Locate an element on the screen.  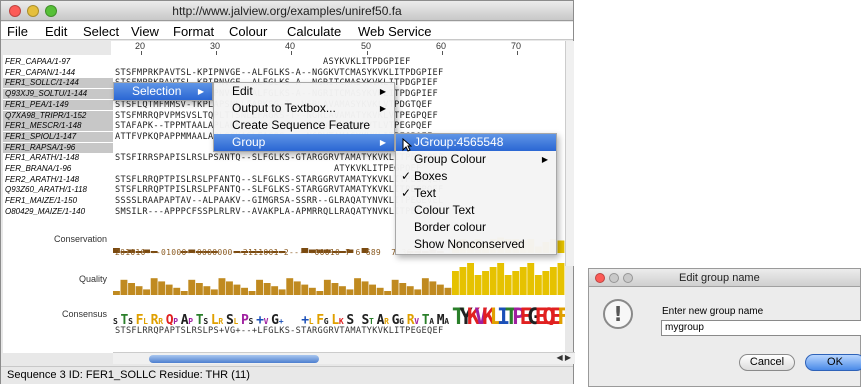
dialog-minimize-button is located at coordinates (614, 278).